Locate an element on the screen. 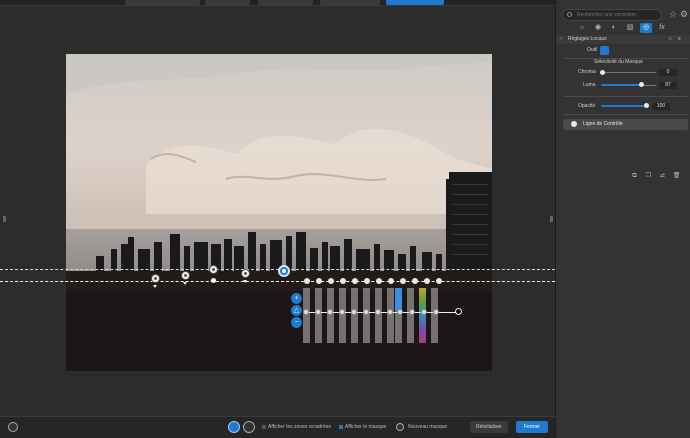 This screenshot has height=438, width=690. close-button: Fermer is located at coordinates (532, 427).